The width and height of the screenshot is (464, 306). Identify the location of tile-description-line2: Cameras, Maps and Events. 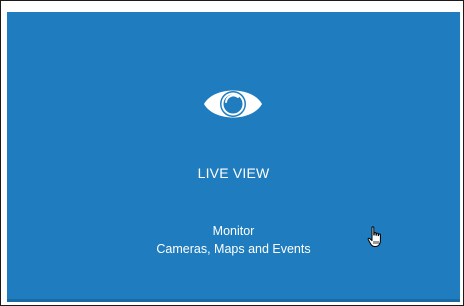
(233, 249).